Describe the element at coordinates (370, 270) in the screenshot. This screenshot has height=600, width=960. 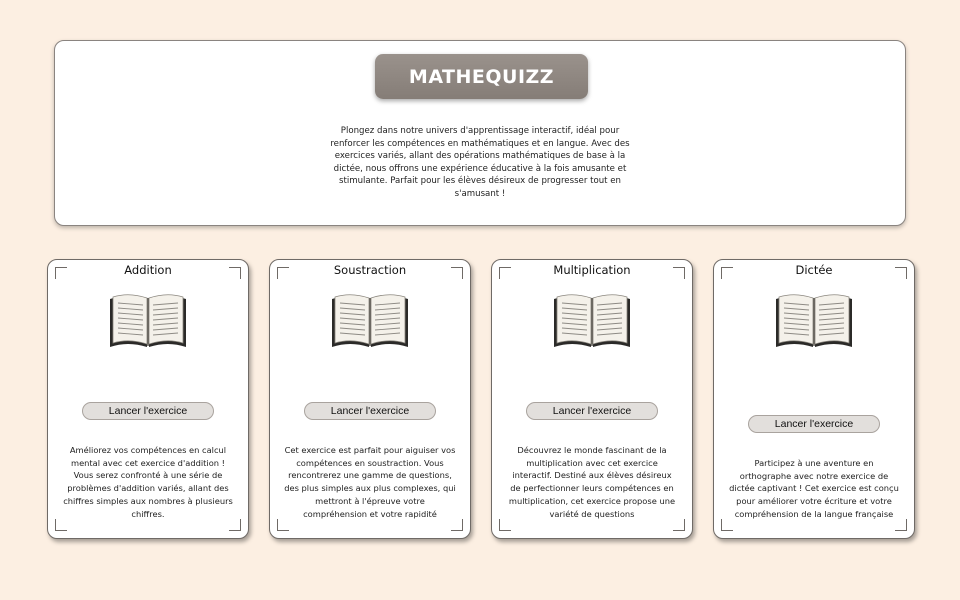
I see `card-title: Soustraction` at that location.